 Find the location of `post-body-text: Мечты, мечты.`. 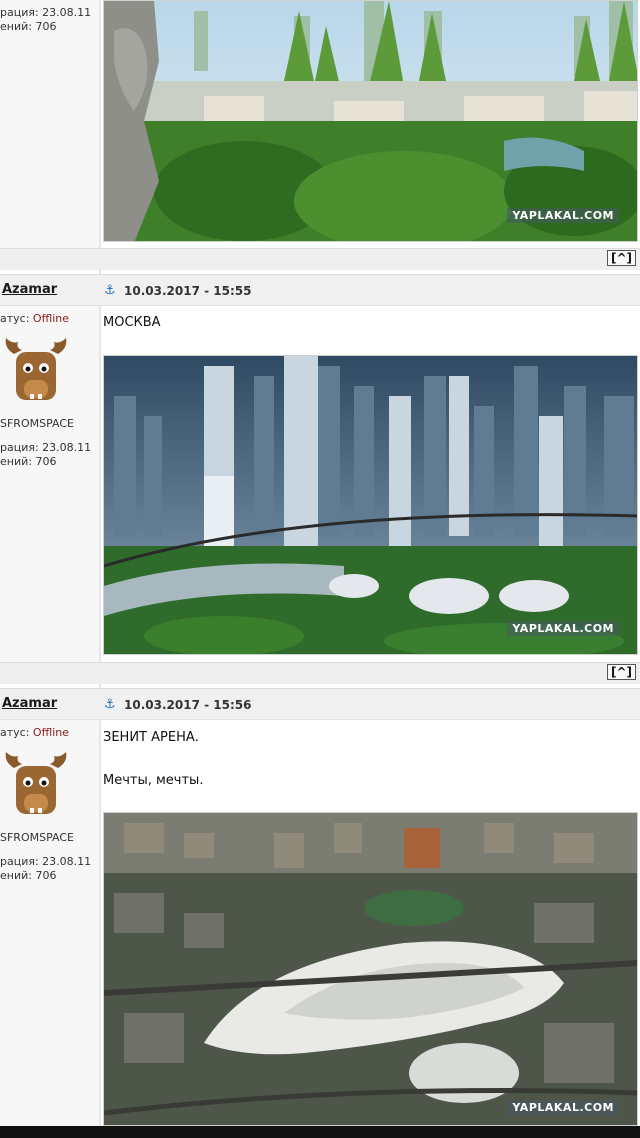

post-body-text: Мечты, мечты. is located at coordinates (153, 780).